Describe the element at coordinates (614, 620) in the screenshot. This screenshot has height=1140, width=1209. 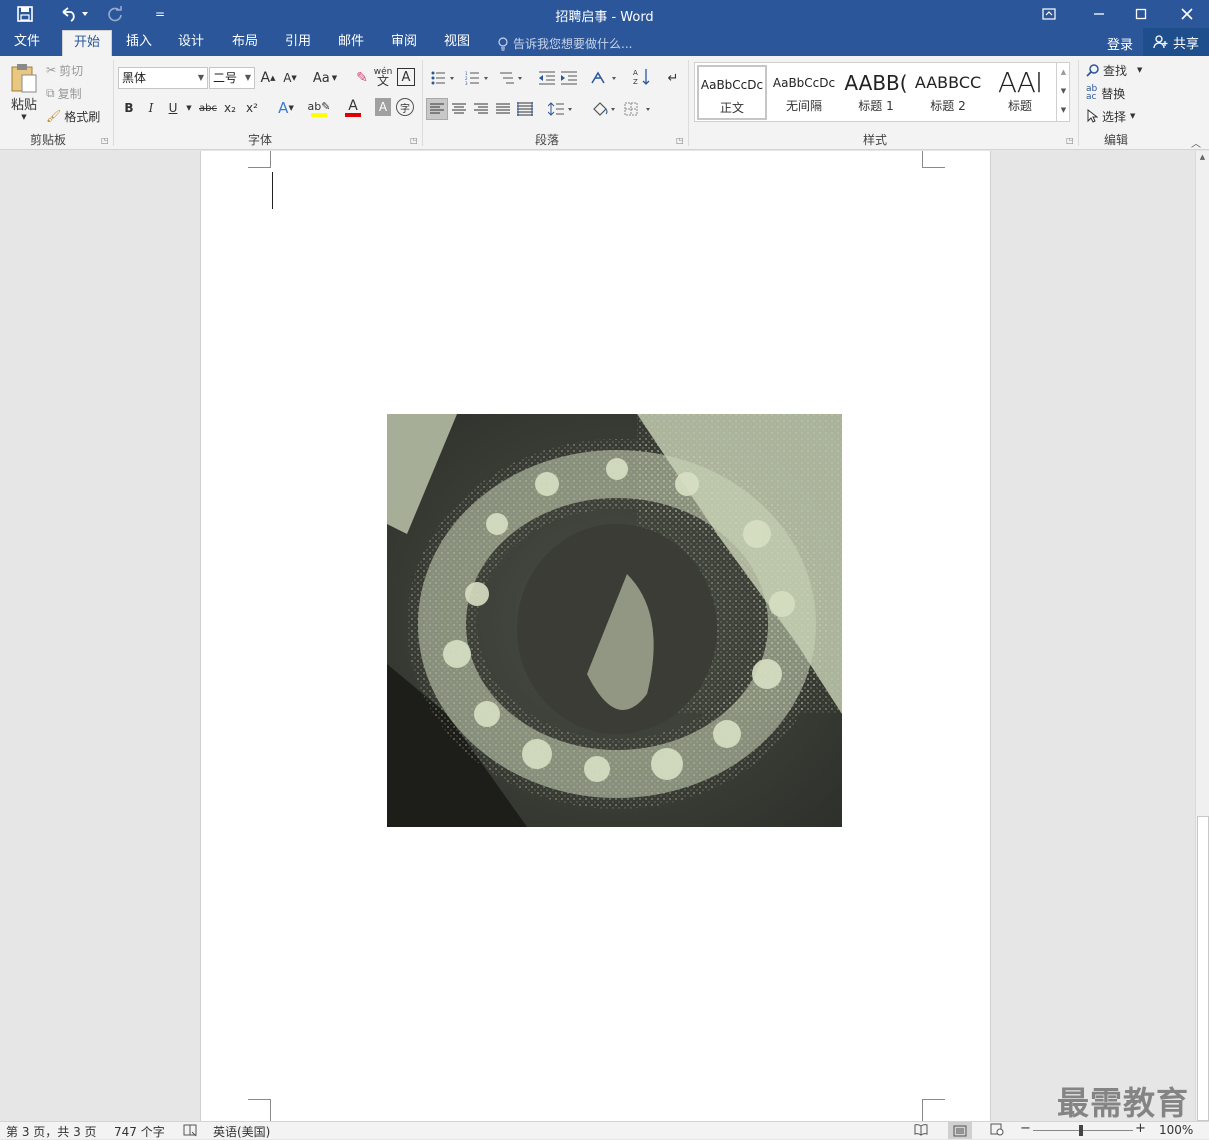
I see `inserted-image` at that location.